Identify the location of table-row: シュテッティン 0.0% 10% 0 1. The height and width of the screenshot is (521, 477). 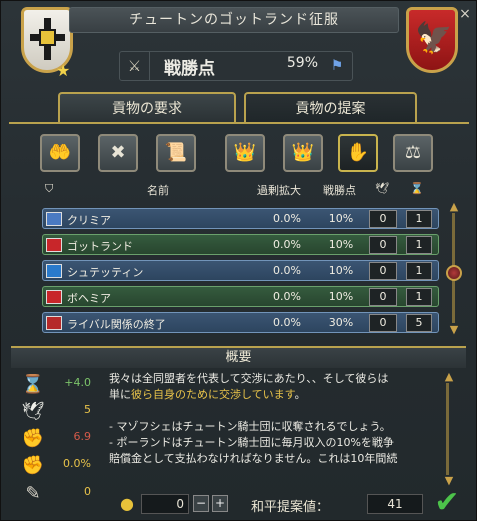
(240, 270).